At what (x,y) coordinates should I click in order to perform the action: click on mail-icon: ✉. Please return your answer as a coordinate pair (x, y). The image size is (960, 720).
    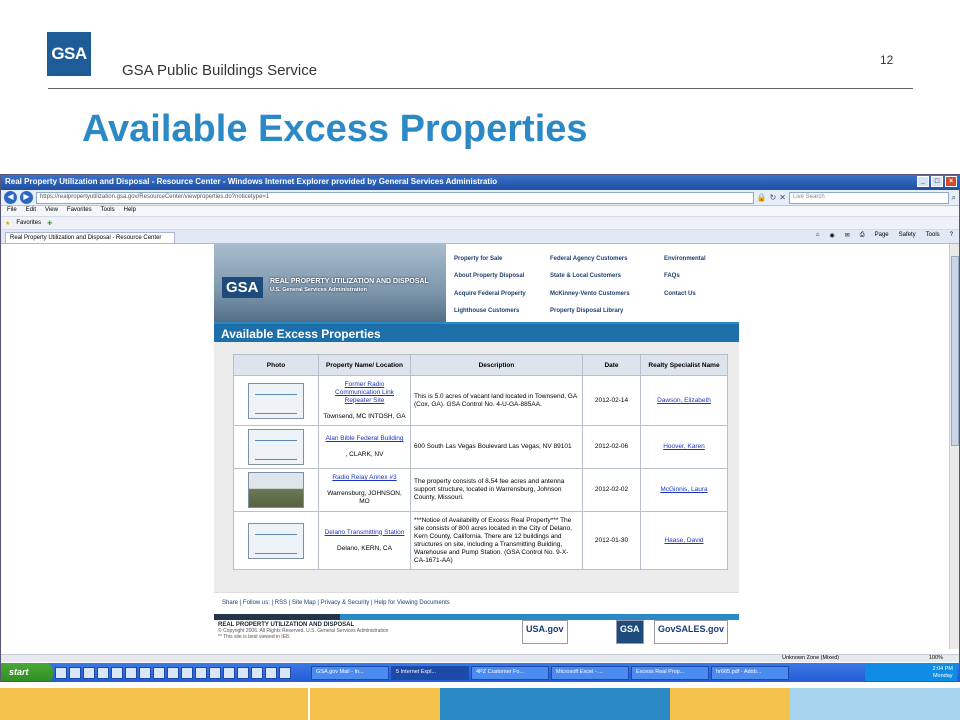
    Looking at the image, I should click on (847, 235).